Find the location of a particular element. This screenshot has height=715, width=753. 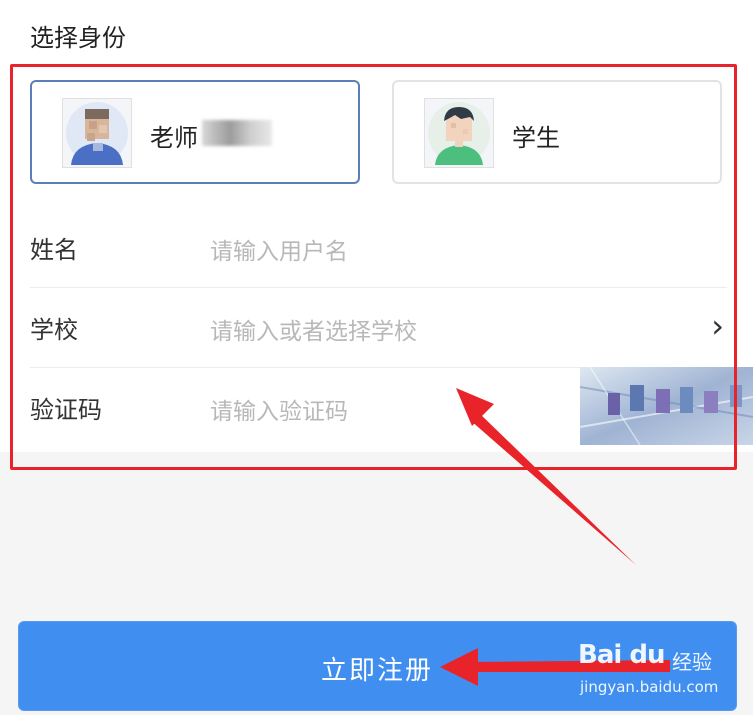

watermark-url: jingyan.baidu.com is located at coordinates (649, 687).